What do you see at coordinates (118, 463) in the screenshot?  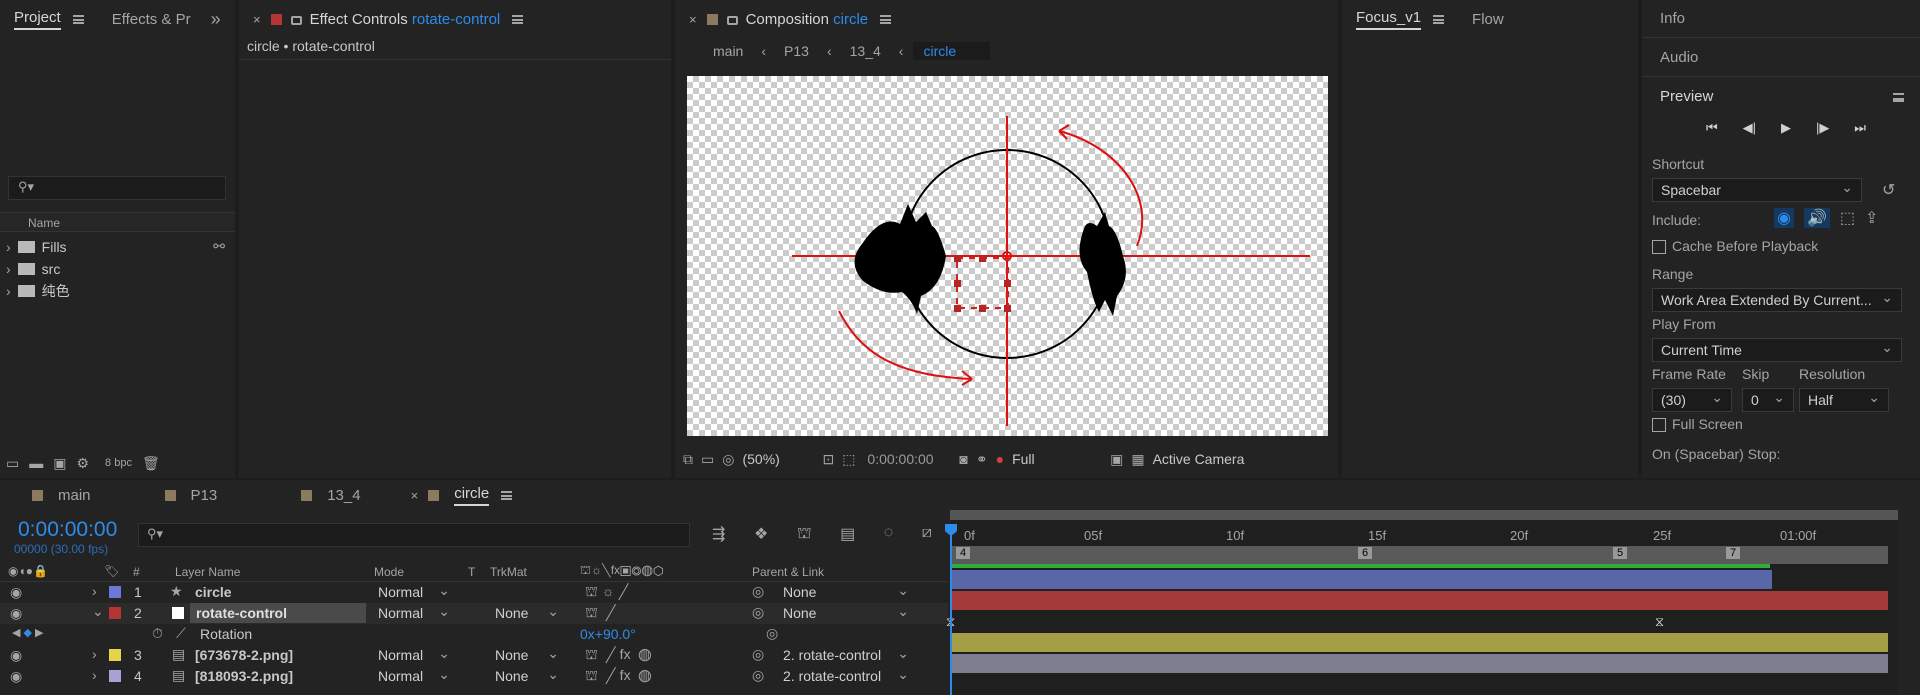 I see `bpc-label: 8 bpc` at bounding box center [118, 463].